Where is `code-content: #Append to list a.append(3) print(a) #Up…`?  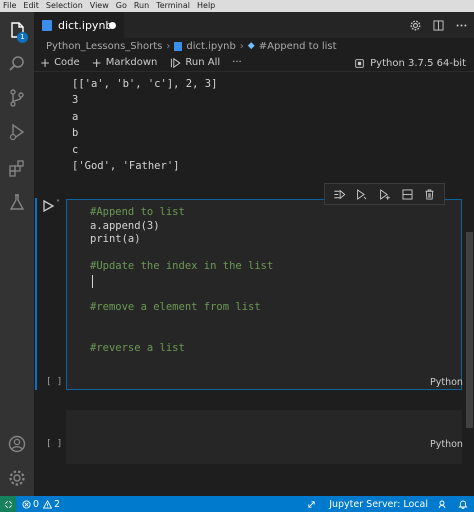 code-content: #Append to list a.append(3) print(a) #Up… is located at coordinates (181, 280).